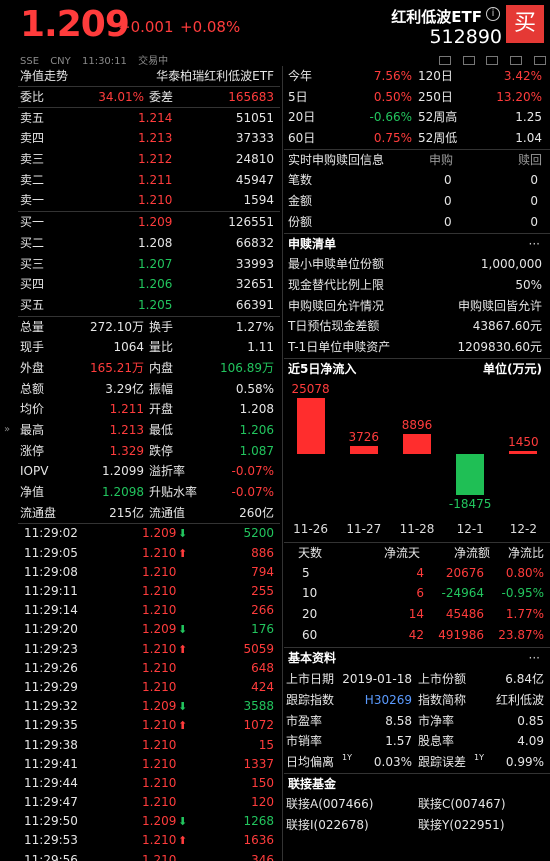  What do you see at coordinates (304, 720) in the screenshot?
I see `basic-label: 市盈率` at bounding box center [304, 720].